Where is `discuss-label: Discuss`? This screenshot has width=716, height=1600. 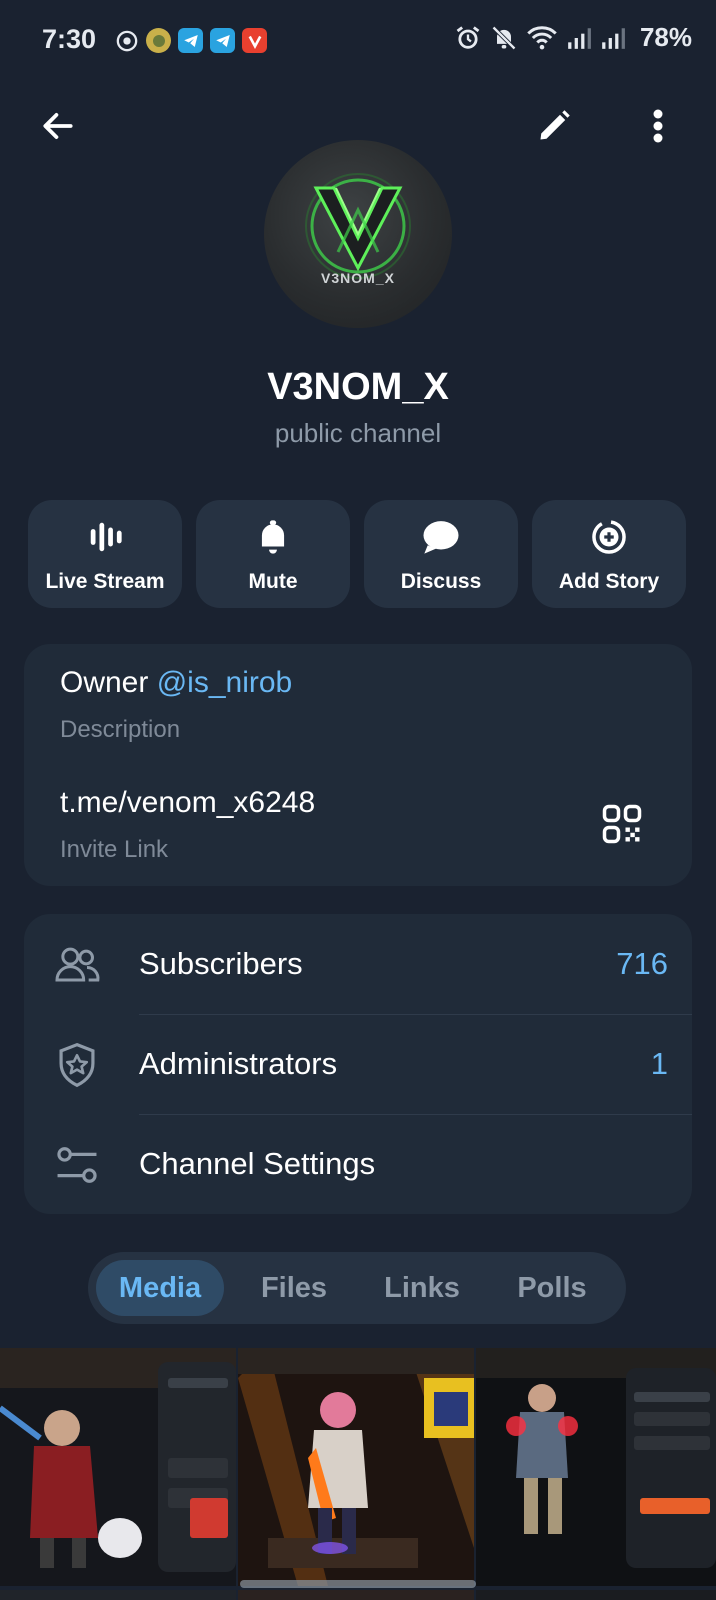 discuss-label: Discuss is located at coordinates (441, 581).